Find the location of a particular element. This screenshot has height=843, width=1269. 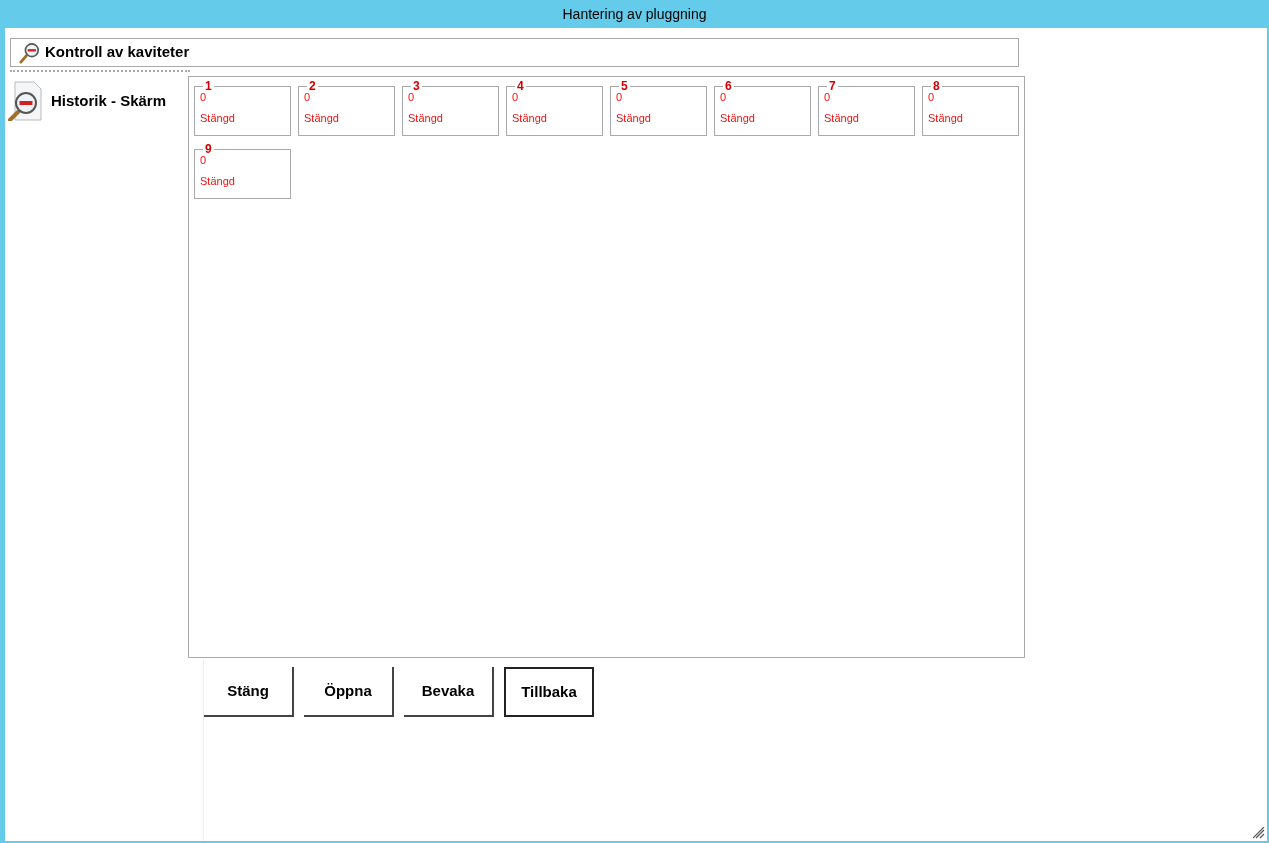

cavity-number: 4 is located at coordinates (520, 86).